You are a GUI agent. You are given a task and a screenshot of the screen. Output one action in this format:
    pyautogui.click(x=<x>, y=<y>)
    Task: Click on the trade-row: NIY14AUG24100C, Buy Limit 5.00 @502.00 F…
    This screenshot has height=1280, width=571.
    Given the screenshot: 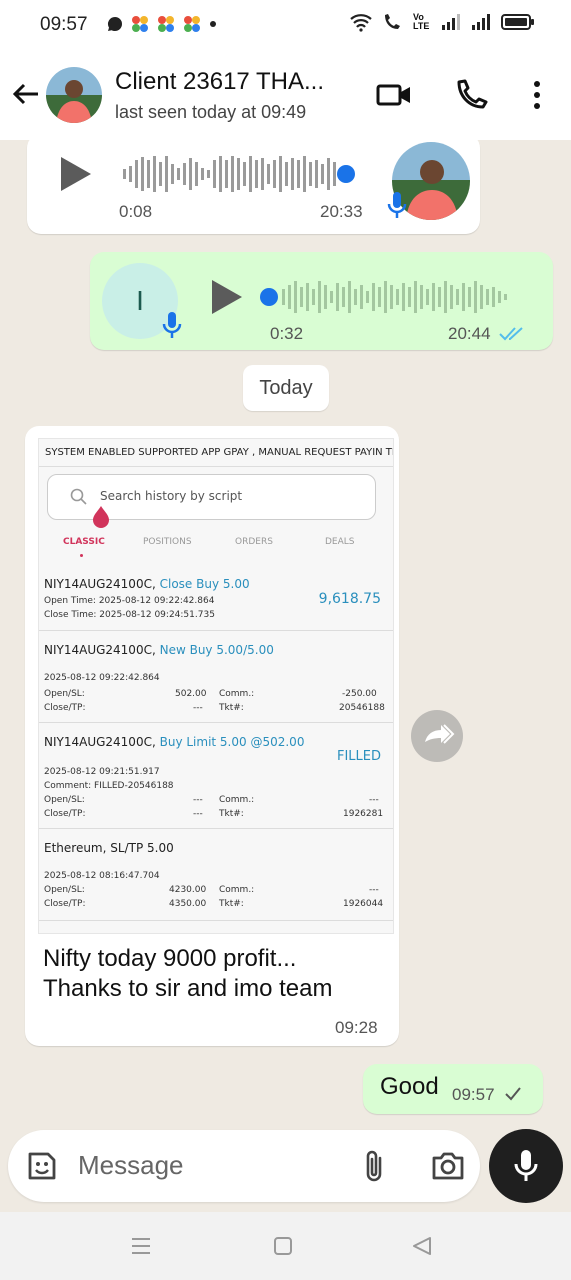 What is the action you would take?
    pyautogui.click(x=216, y=776)
    